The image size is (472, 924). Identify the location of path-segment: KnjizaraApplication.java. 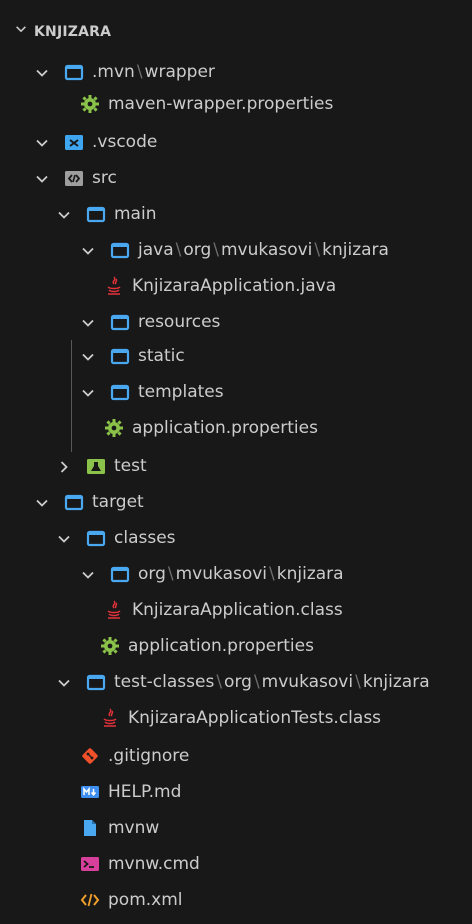
(234, 286).